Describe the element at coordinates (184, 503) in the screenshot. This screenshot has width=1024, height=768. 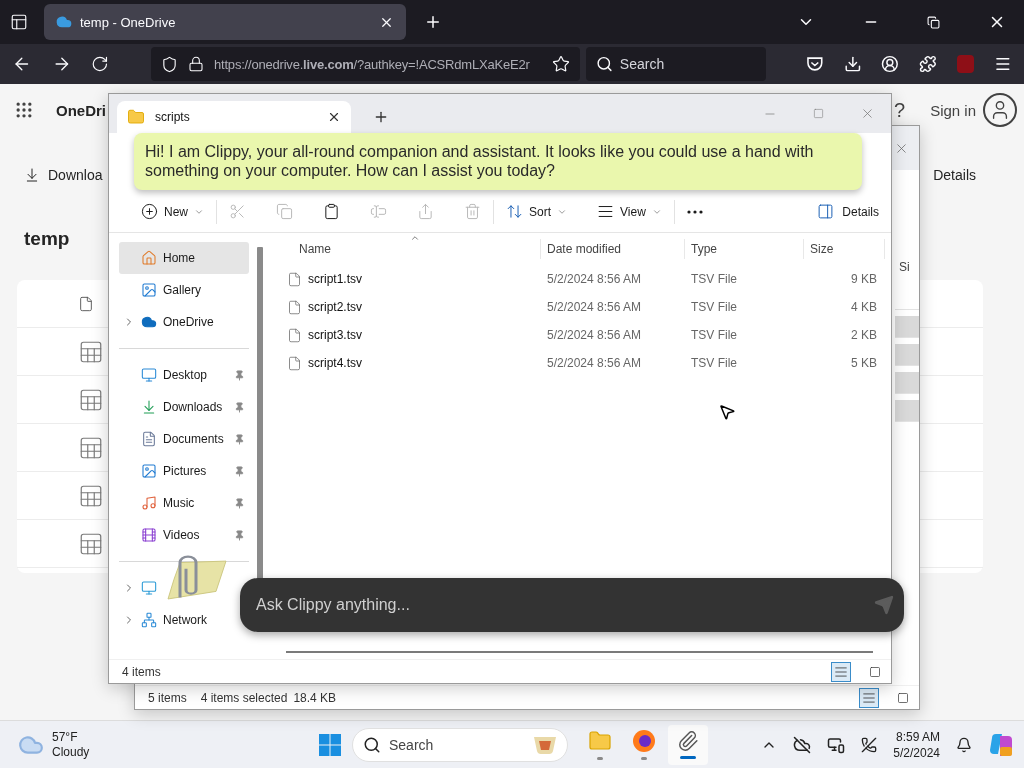
I see `nav-item: Music` at that location.